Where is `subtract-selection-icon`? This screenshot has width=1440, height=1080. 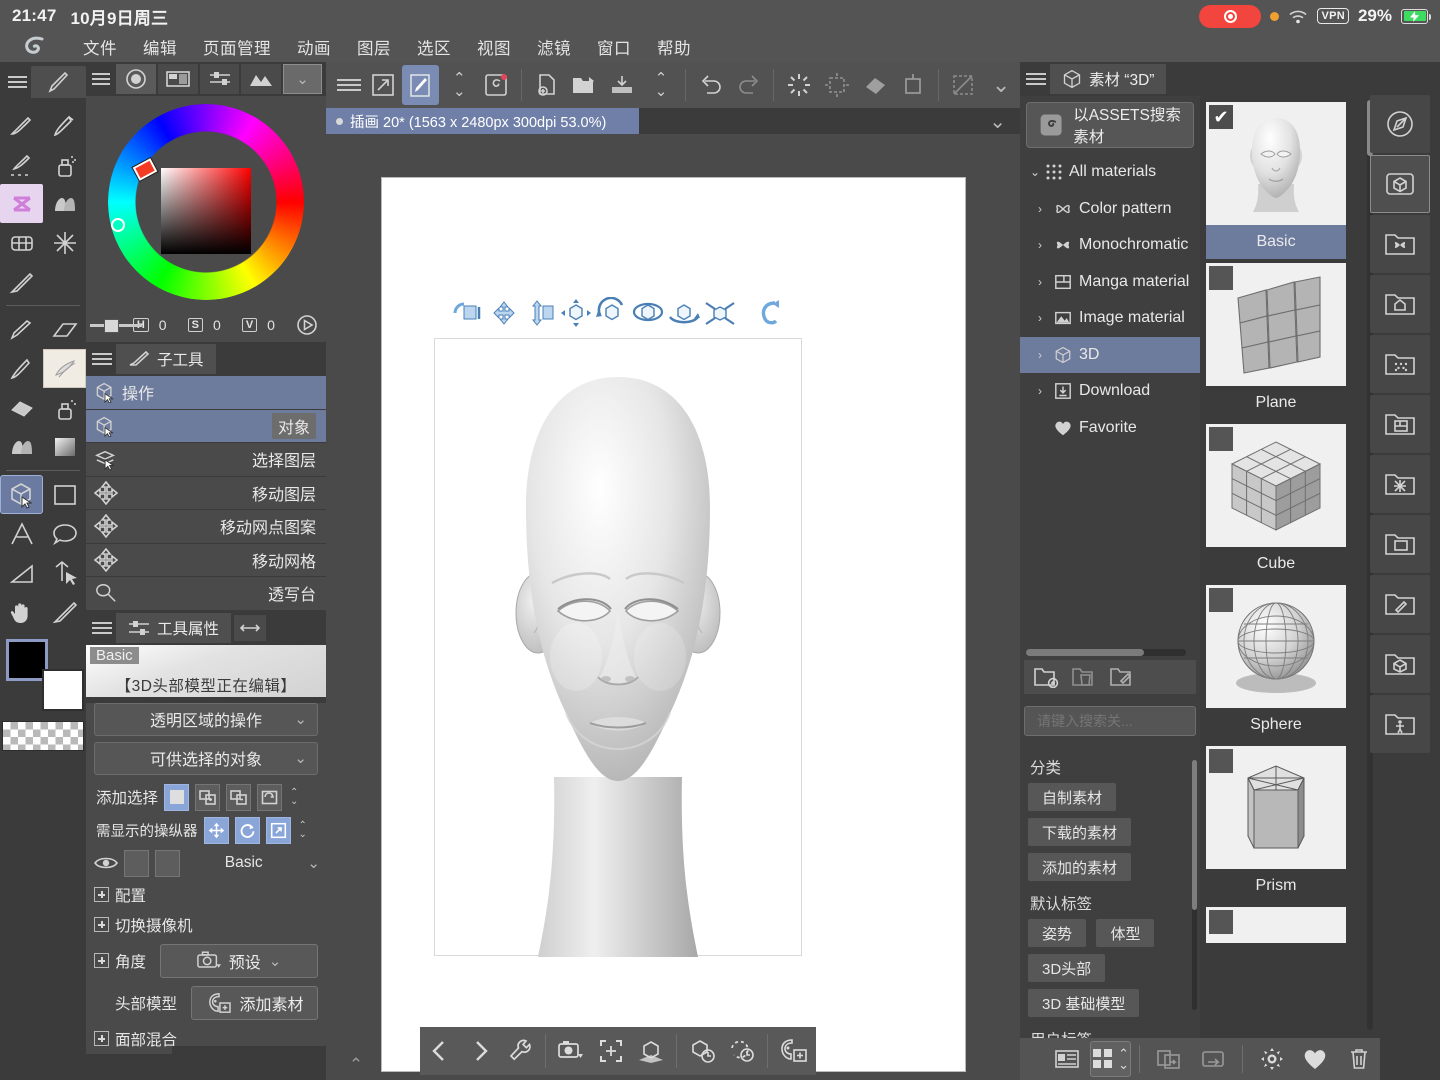 subtract-selection-icon is located at coordinates (239, 797).